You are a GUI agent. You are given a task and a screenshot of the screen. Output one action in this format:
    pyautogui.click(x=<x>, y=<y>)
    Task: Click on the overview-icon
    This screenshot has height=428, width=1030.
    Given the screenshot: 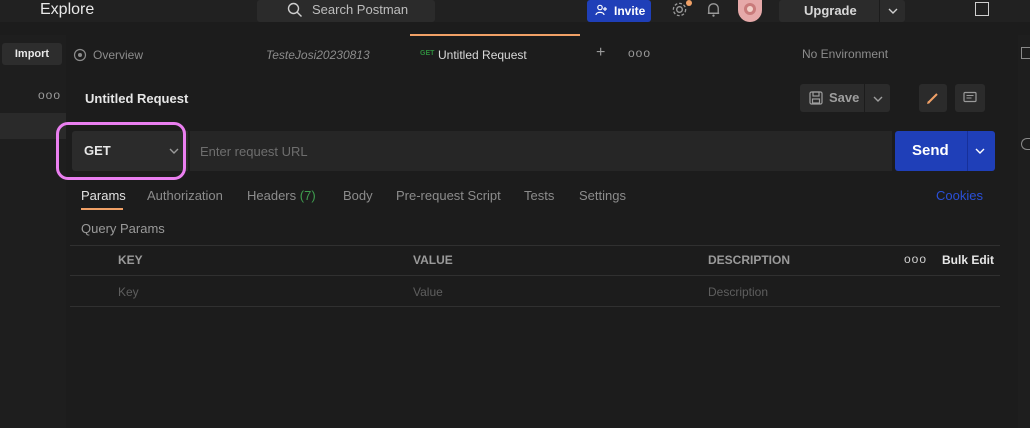 What is the action you would take?
    pyautogui.click(x=80, y=55)
    